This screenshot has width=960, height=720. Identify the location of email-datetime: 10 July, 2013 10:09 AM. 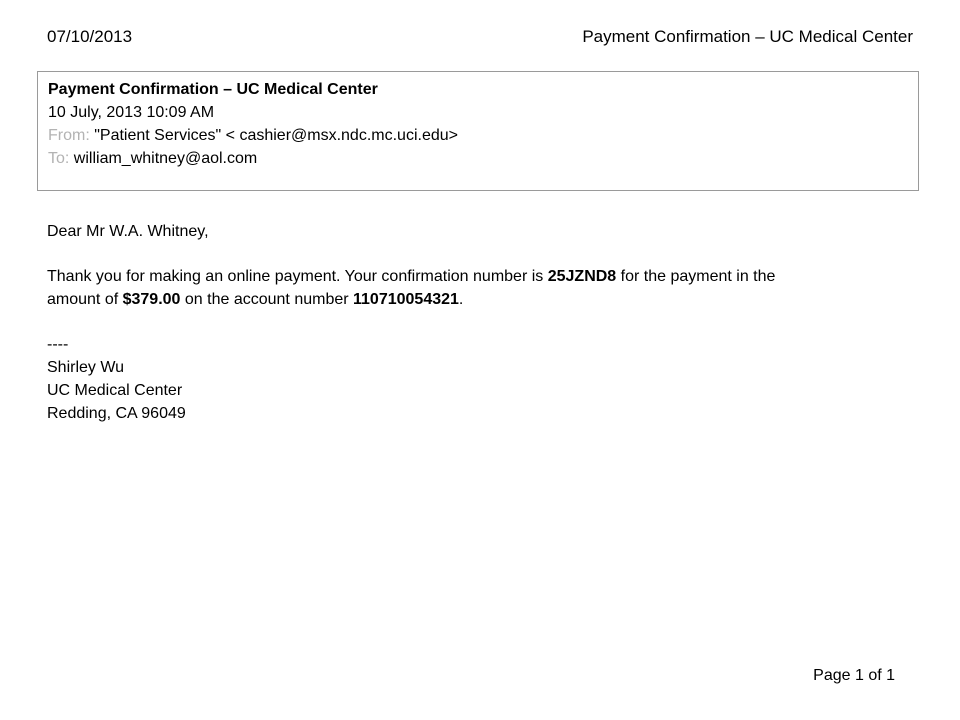
(131, 112).